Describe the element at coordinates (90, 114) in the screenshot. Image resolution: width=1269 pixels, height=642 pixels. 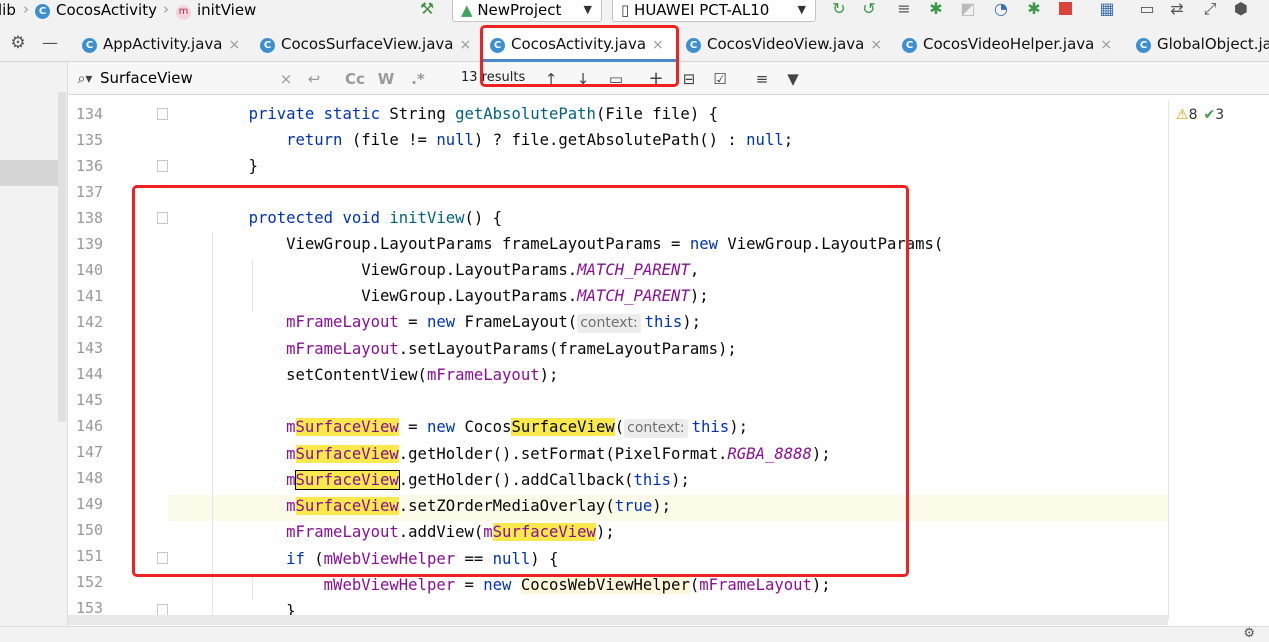
I see `line-number: 134` at that location.